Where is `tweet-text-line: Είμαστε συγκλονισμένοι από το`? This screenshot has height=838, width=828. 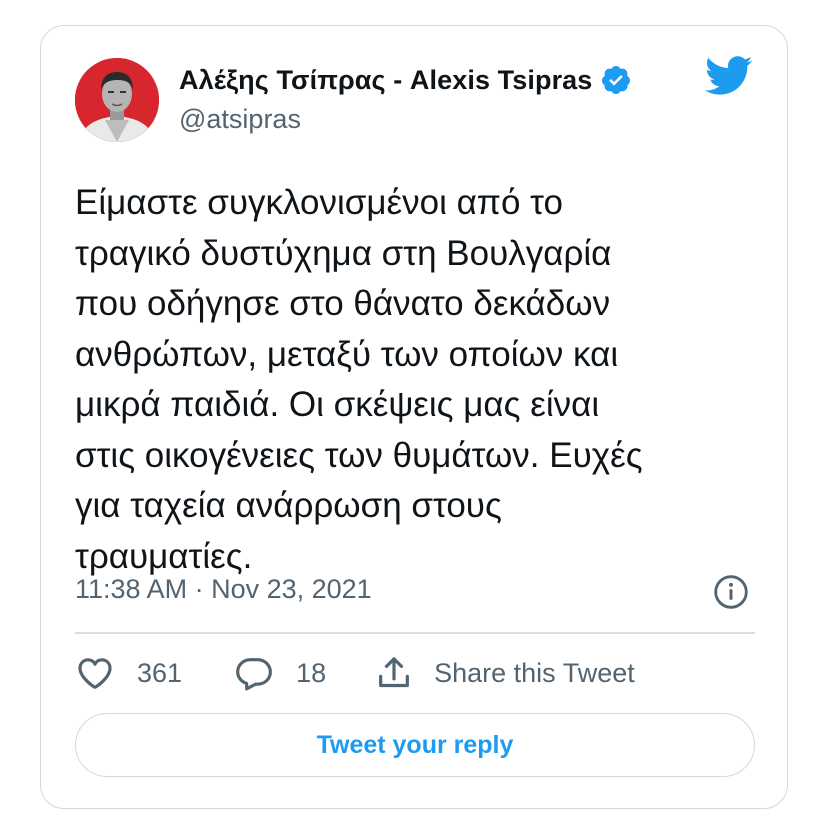 tweet-text-line: Είμαστε συγκλονισμένοι από το is located at coordinates (319, 202).